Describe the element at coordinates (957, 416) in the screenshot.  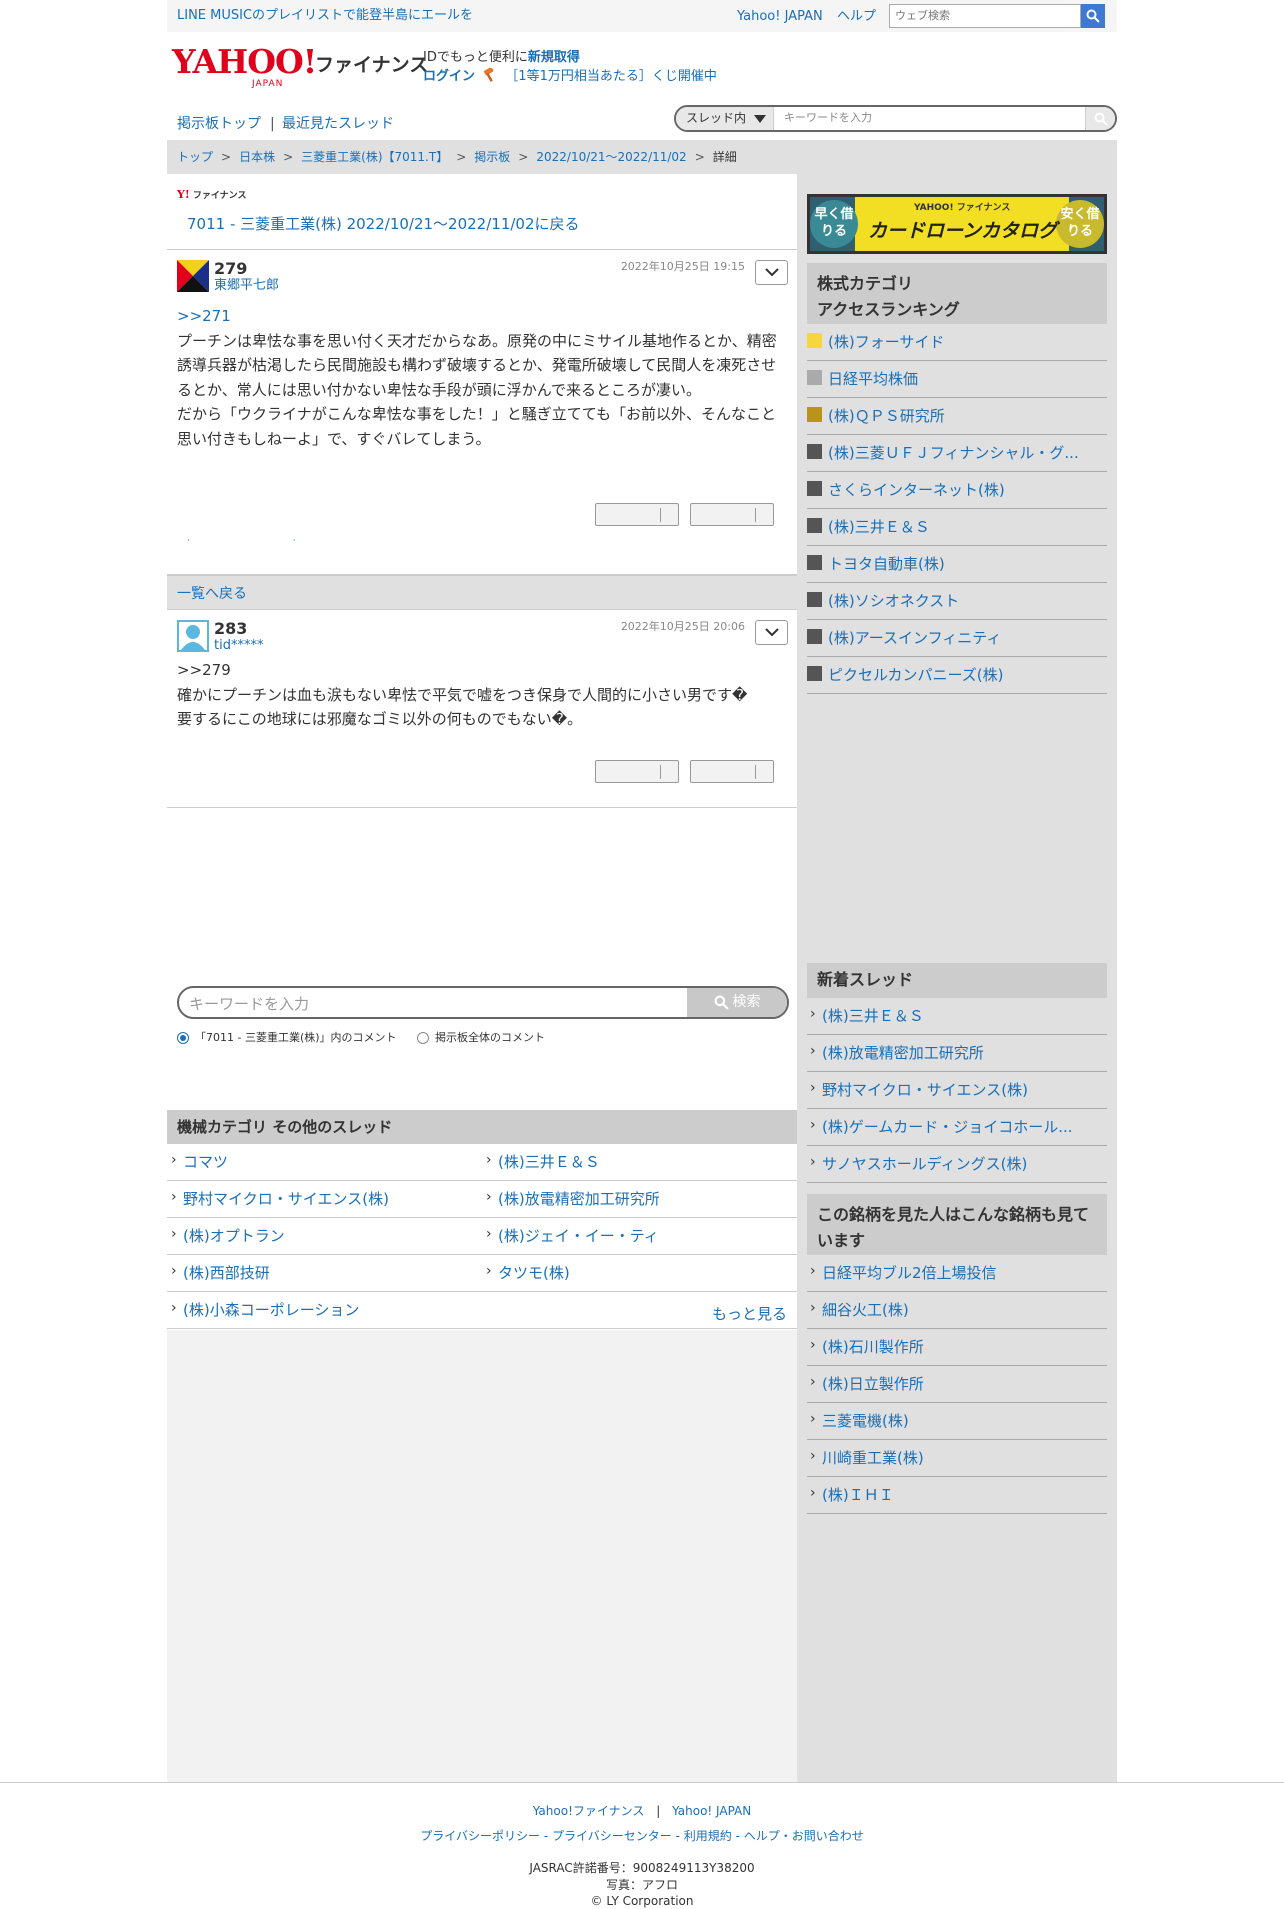
I see `ranking-item: (株)ＱＰＳ研究所` at that location.